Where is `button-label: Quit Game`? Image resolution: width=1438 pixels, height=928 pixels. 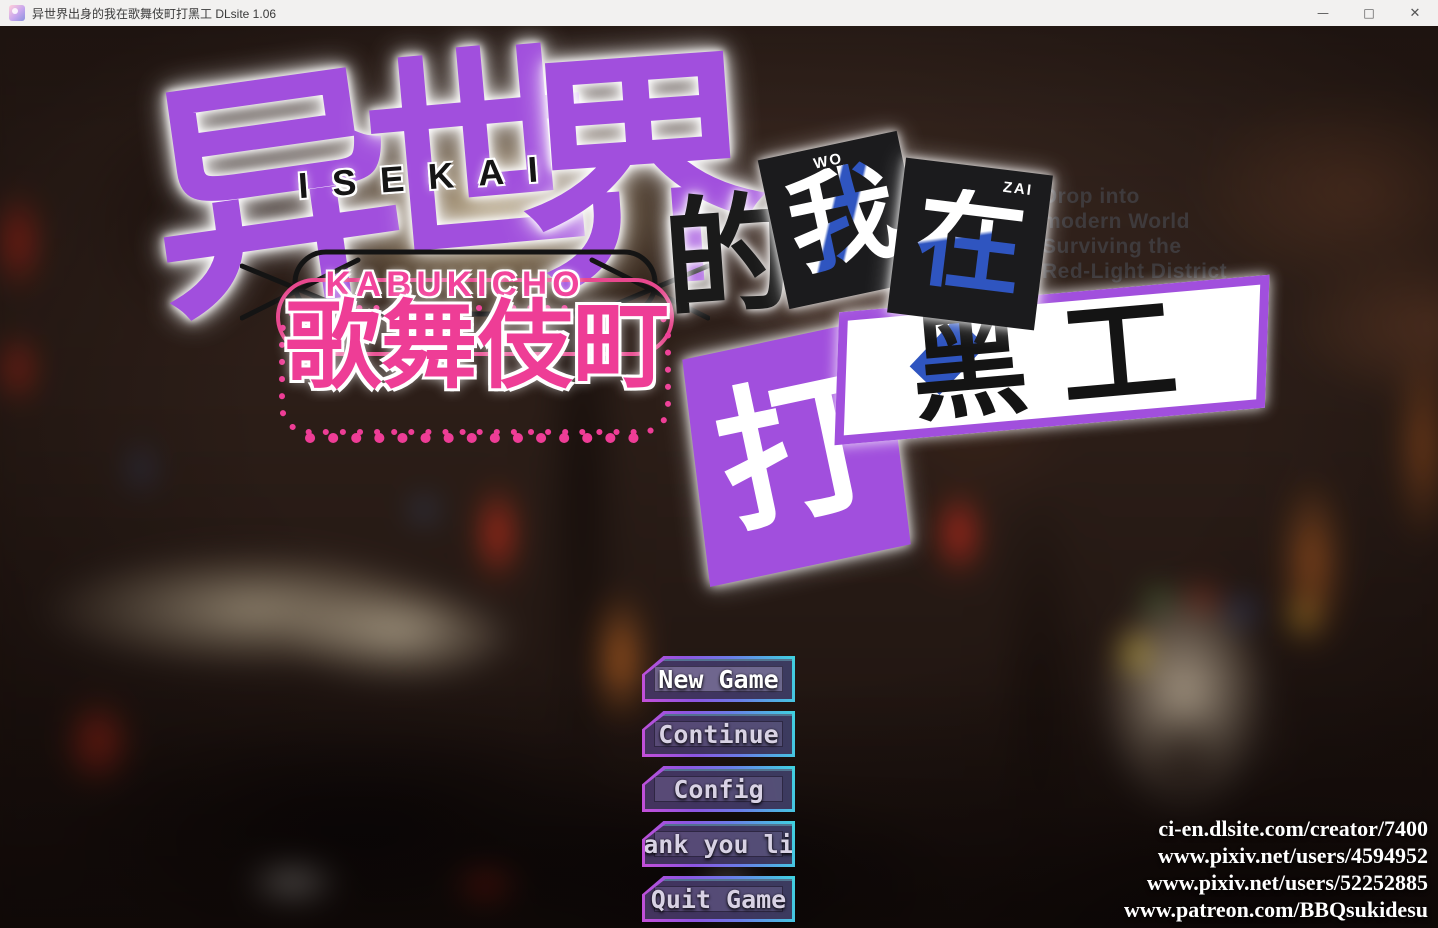 button-label: Quit Game is located at coordinates (718, 899).